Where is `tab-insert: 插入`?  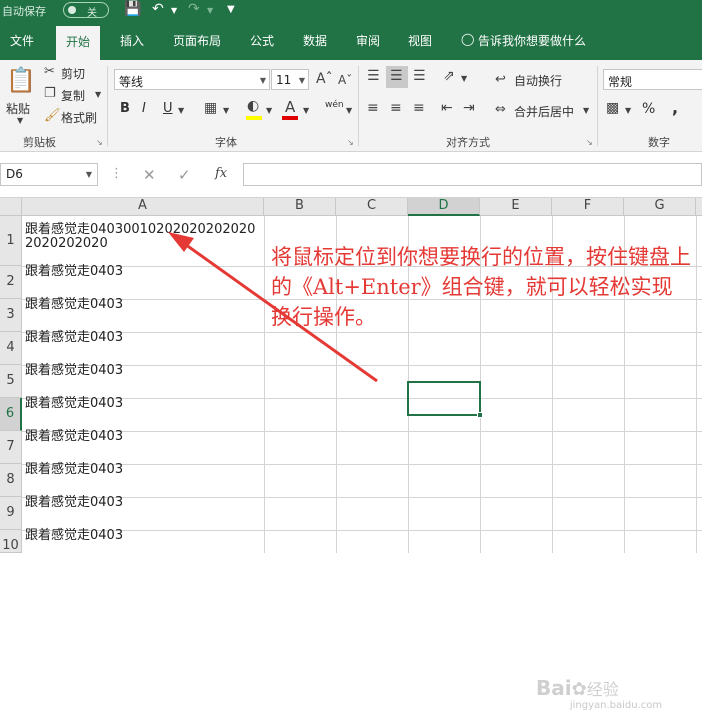
tab-insert: 插入 is located at coordinates (132, 40).